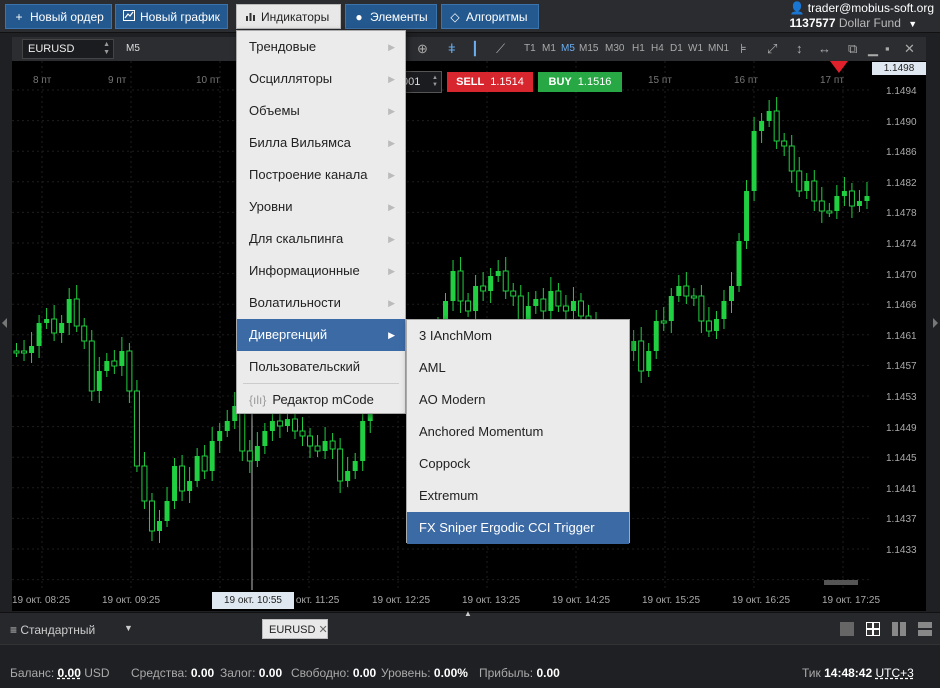  What do you see at coordinates (321, 111) in the screenshot?
I see `menu-item-3: Объемы ▶` at bounding box center [321, 111].